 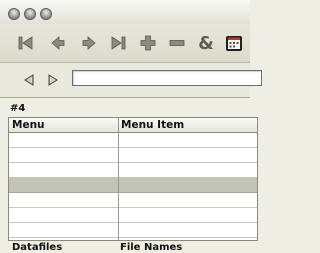 I want to click on triangle-left-icon, so click(x=29, y=80).